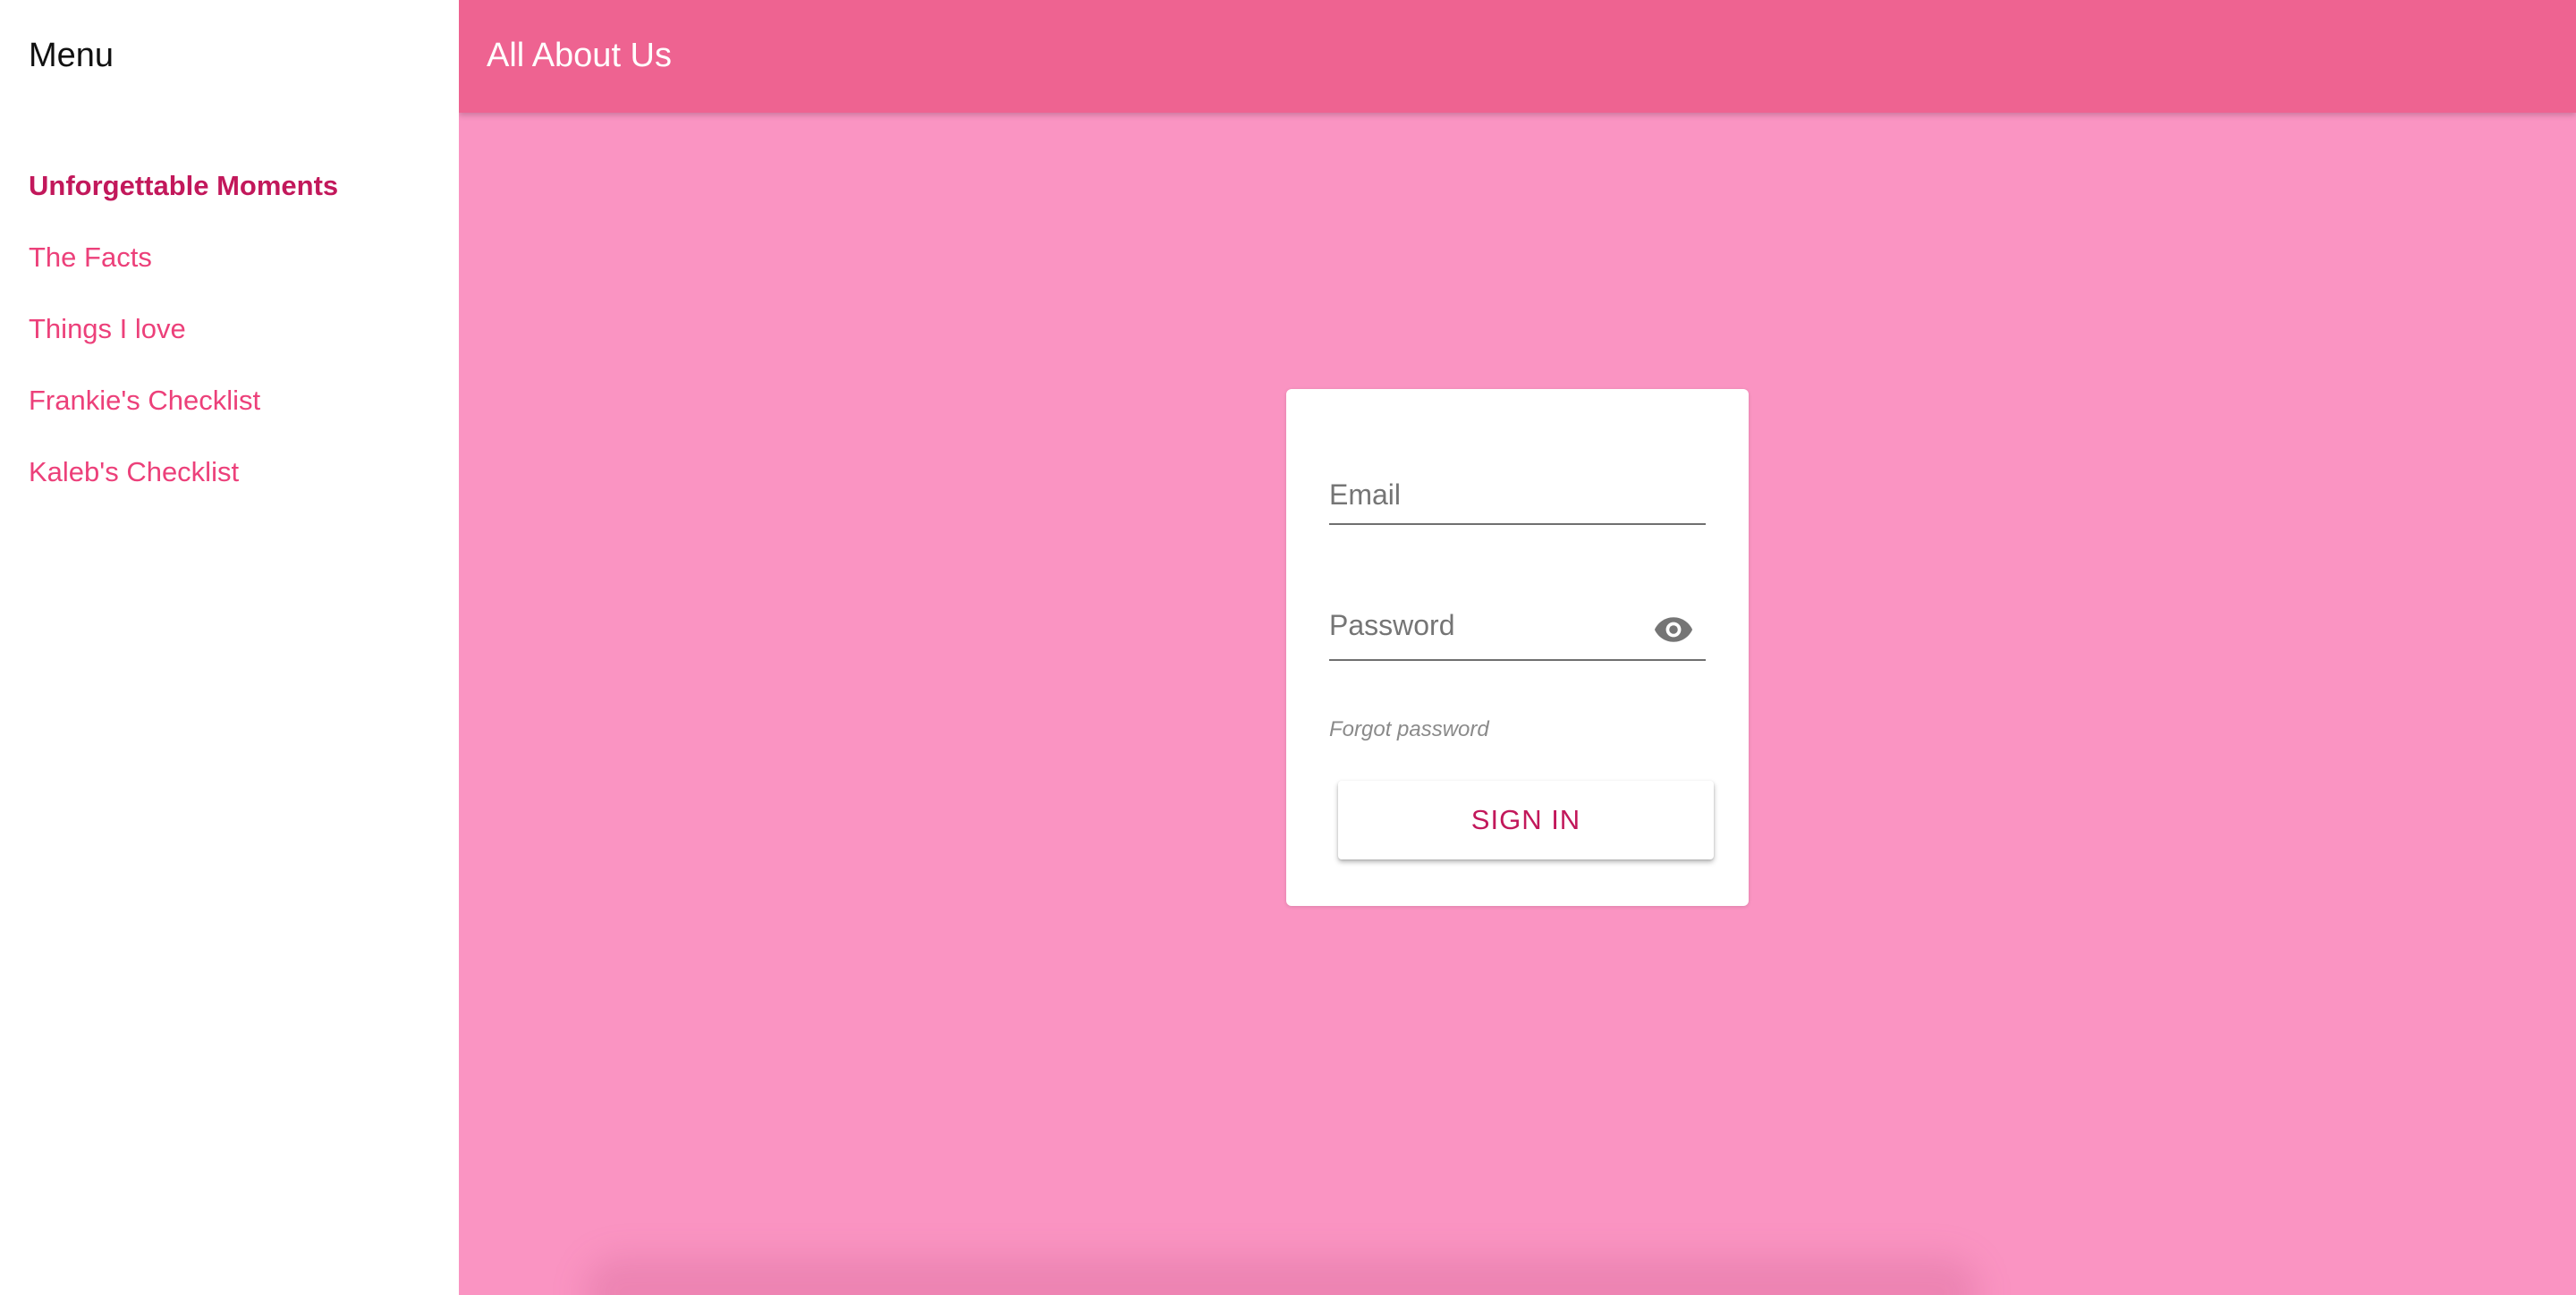 Image resolution: width=2576 pixels, height=1295 pixels. What do you see at coordinates (183, 257) in the screenshot?
I see `sidebar-item-the-facts: The Facts` at bounding box center [183, 257].